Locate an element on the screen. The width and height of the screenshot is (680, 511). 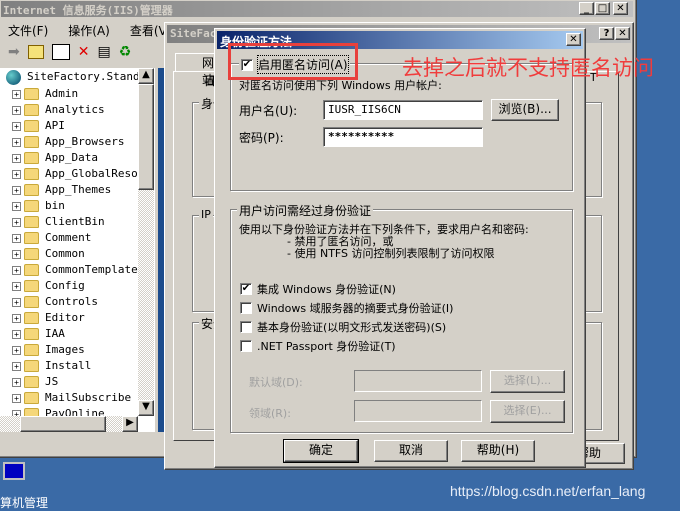
auth-option-checkbox: ✔ is located at coordinates (246, 288).